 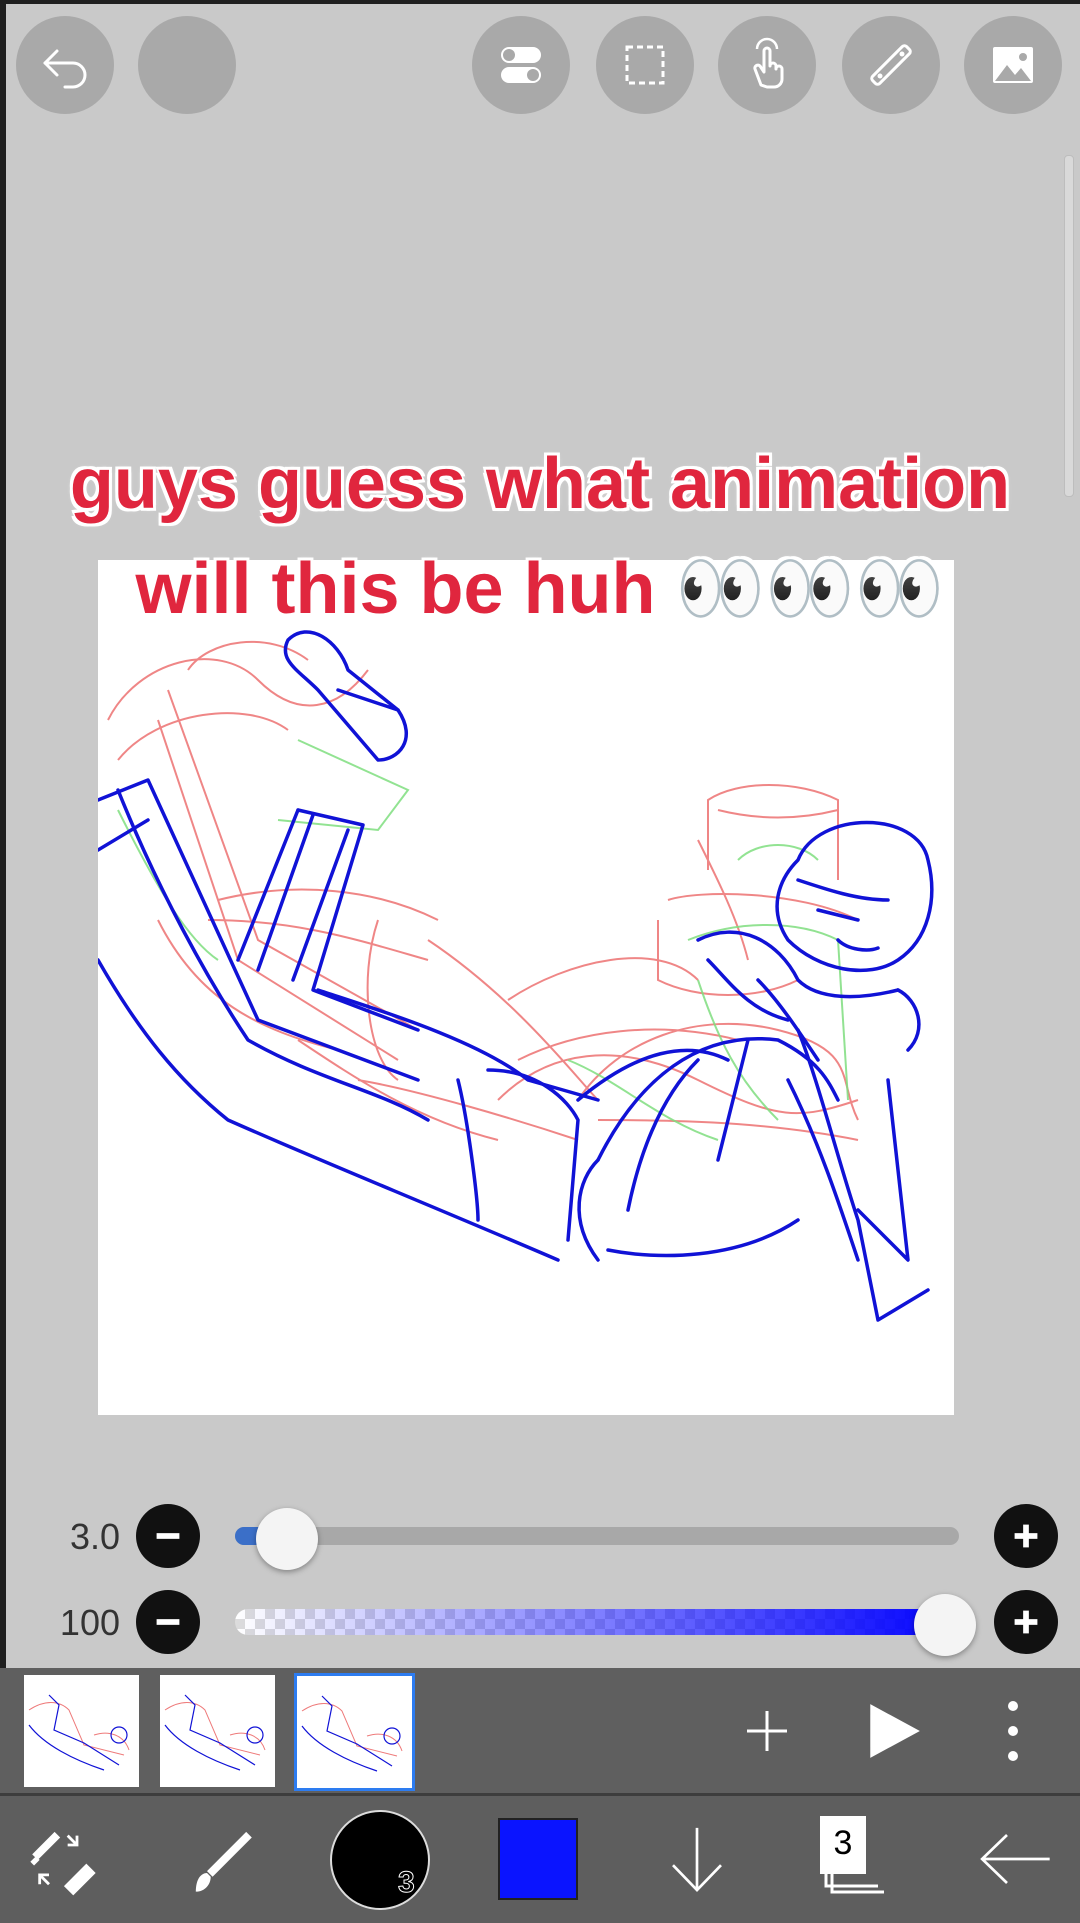 I want to click on brush-icon, so click(x=223, y=1861).